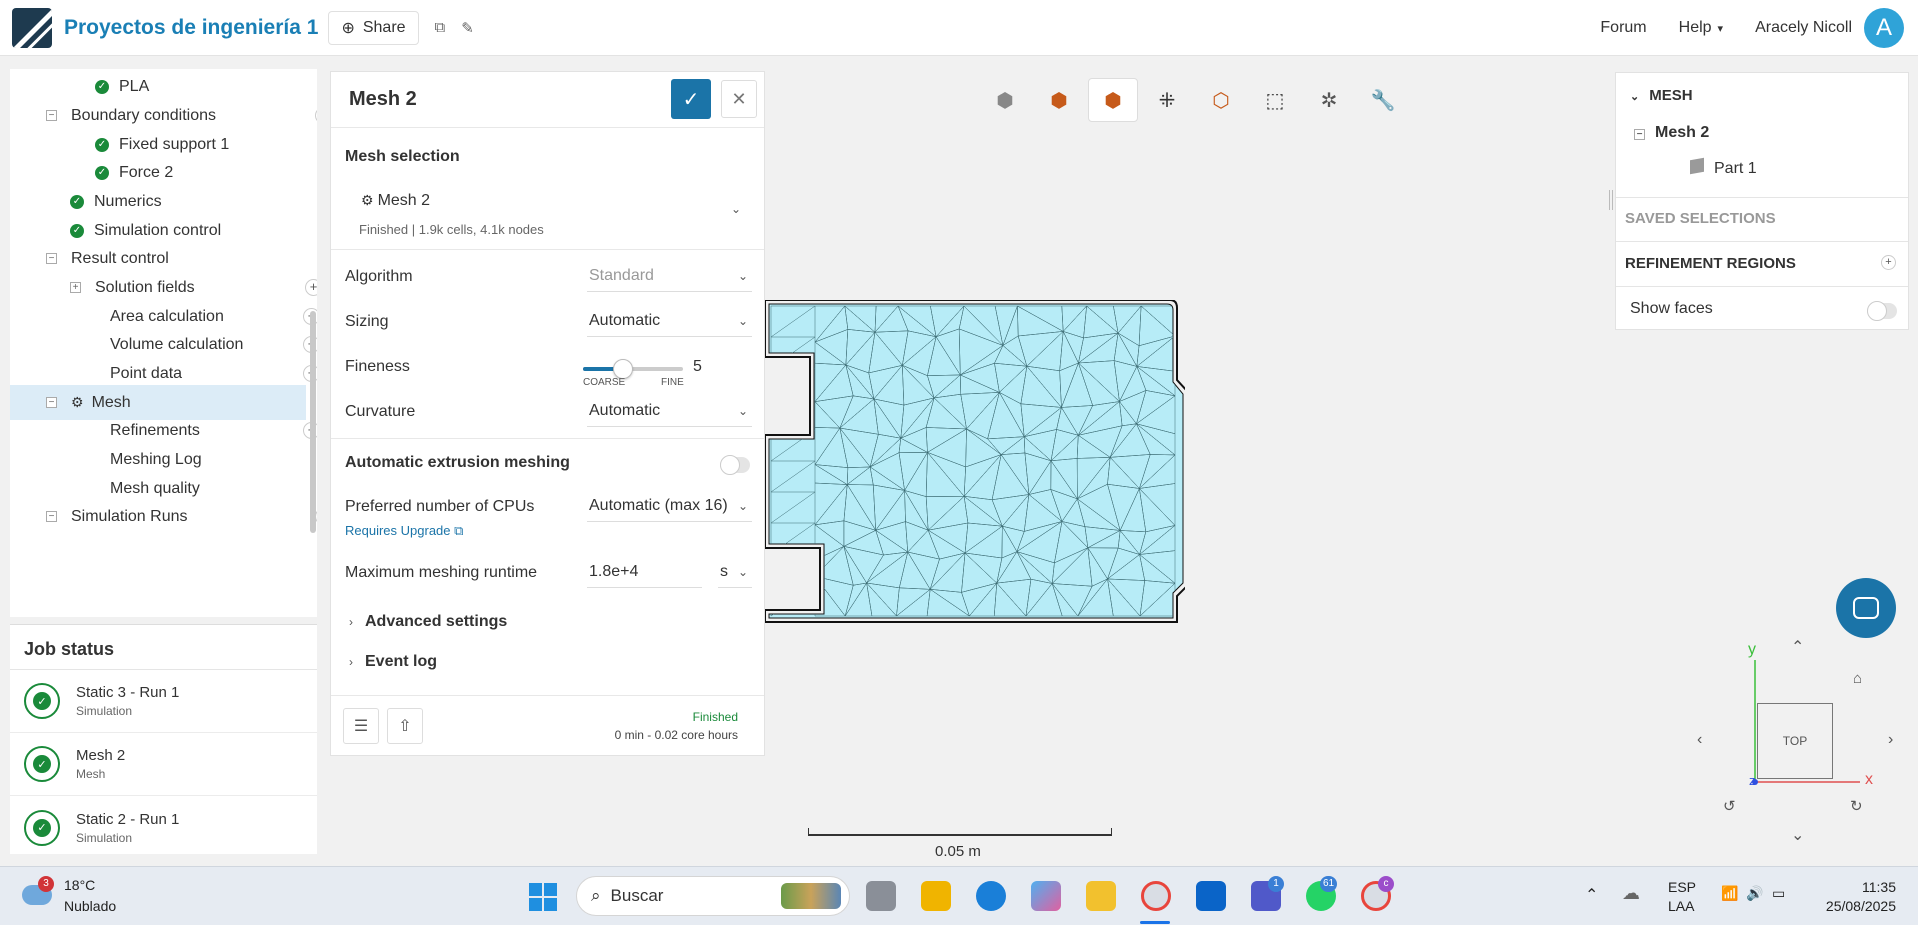 The image size is (1918, 925). Describe the element at coordinates (691, 99) in the screenshot. I see `confirm-button: ✓` at that location.